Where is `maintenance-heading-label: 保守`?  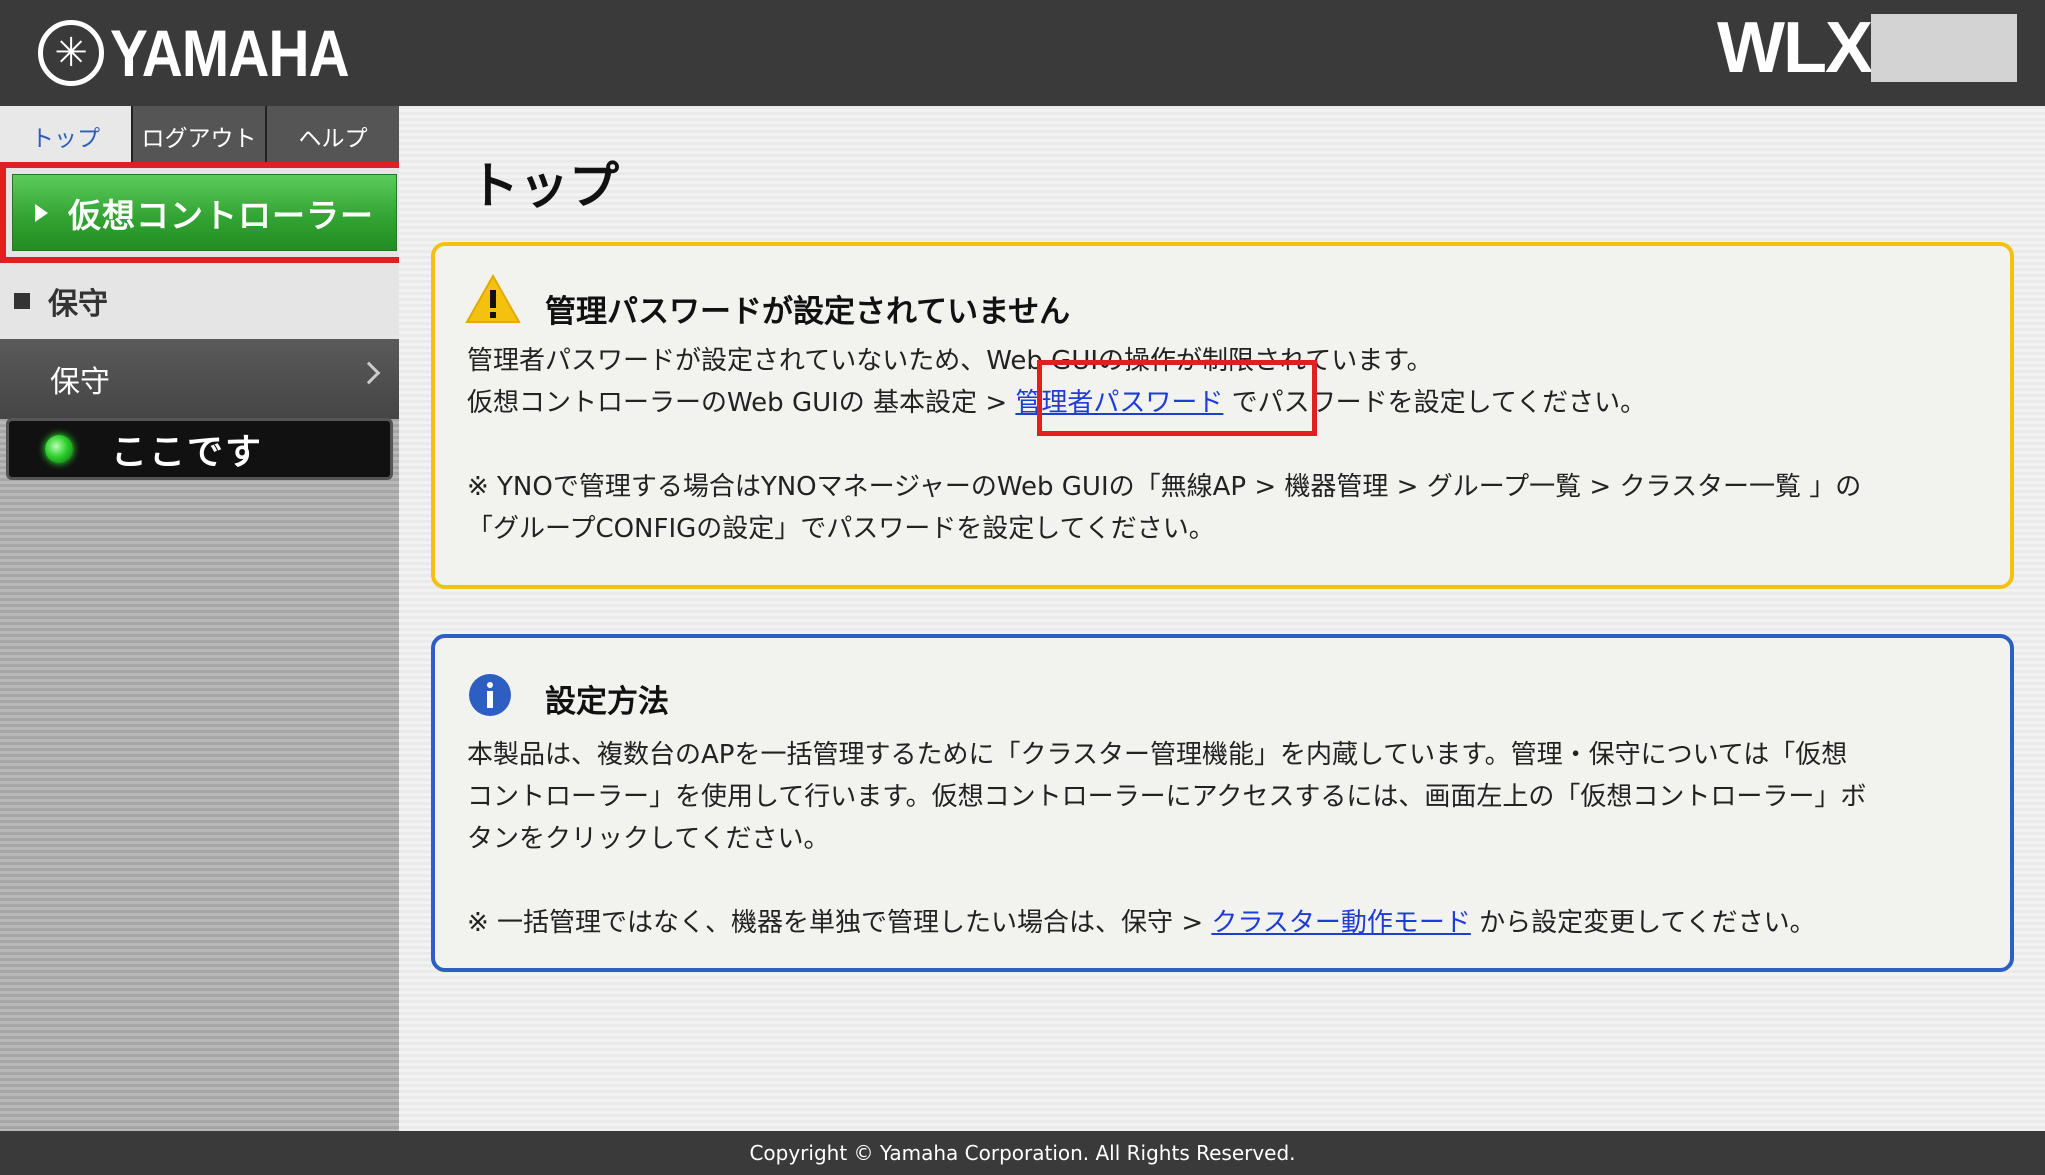 maintenance-heading-label: 保守 is located at coordinates (78, 304).